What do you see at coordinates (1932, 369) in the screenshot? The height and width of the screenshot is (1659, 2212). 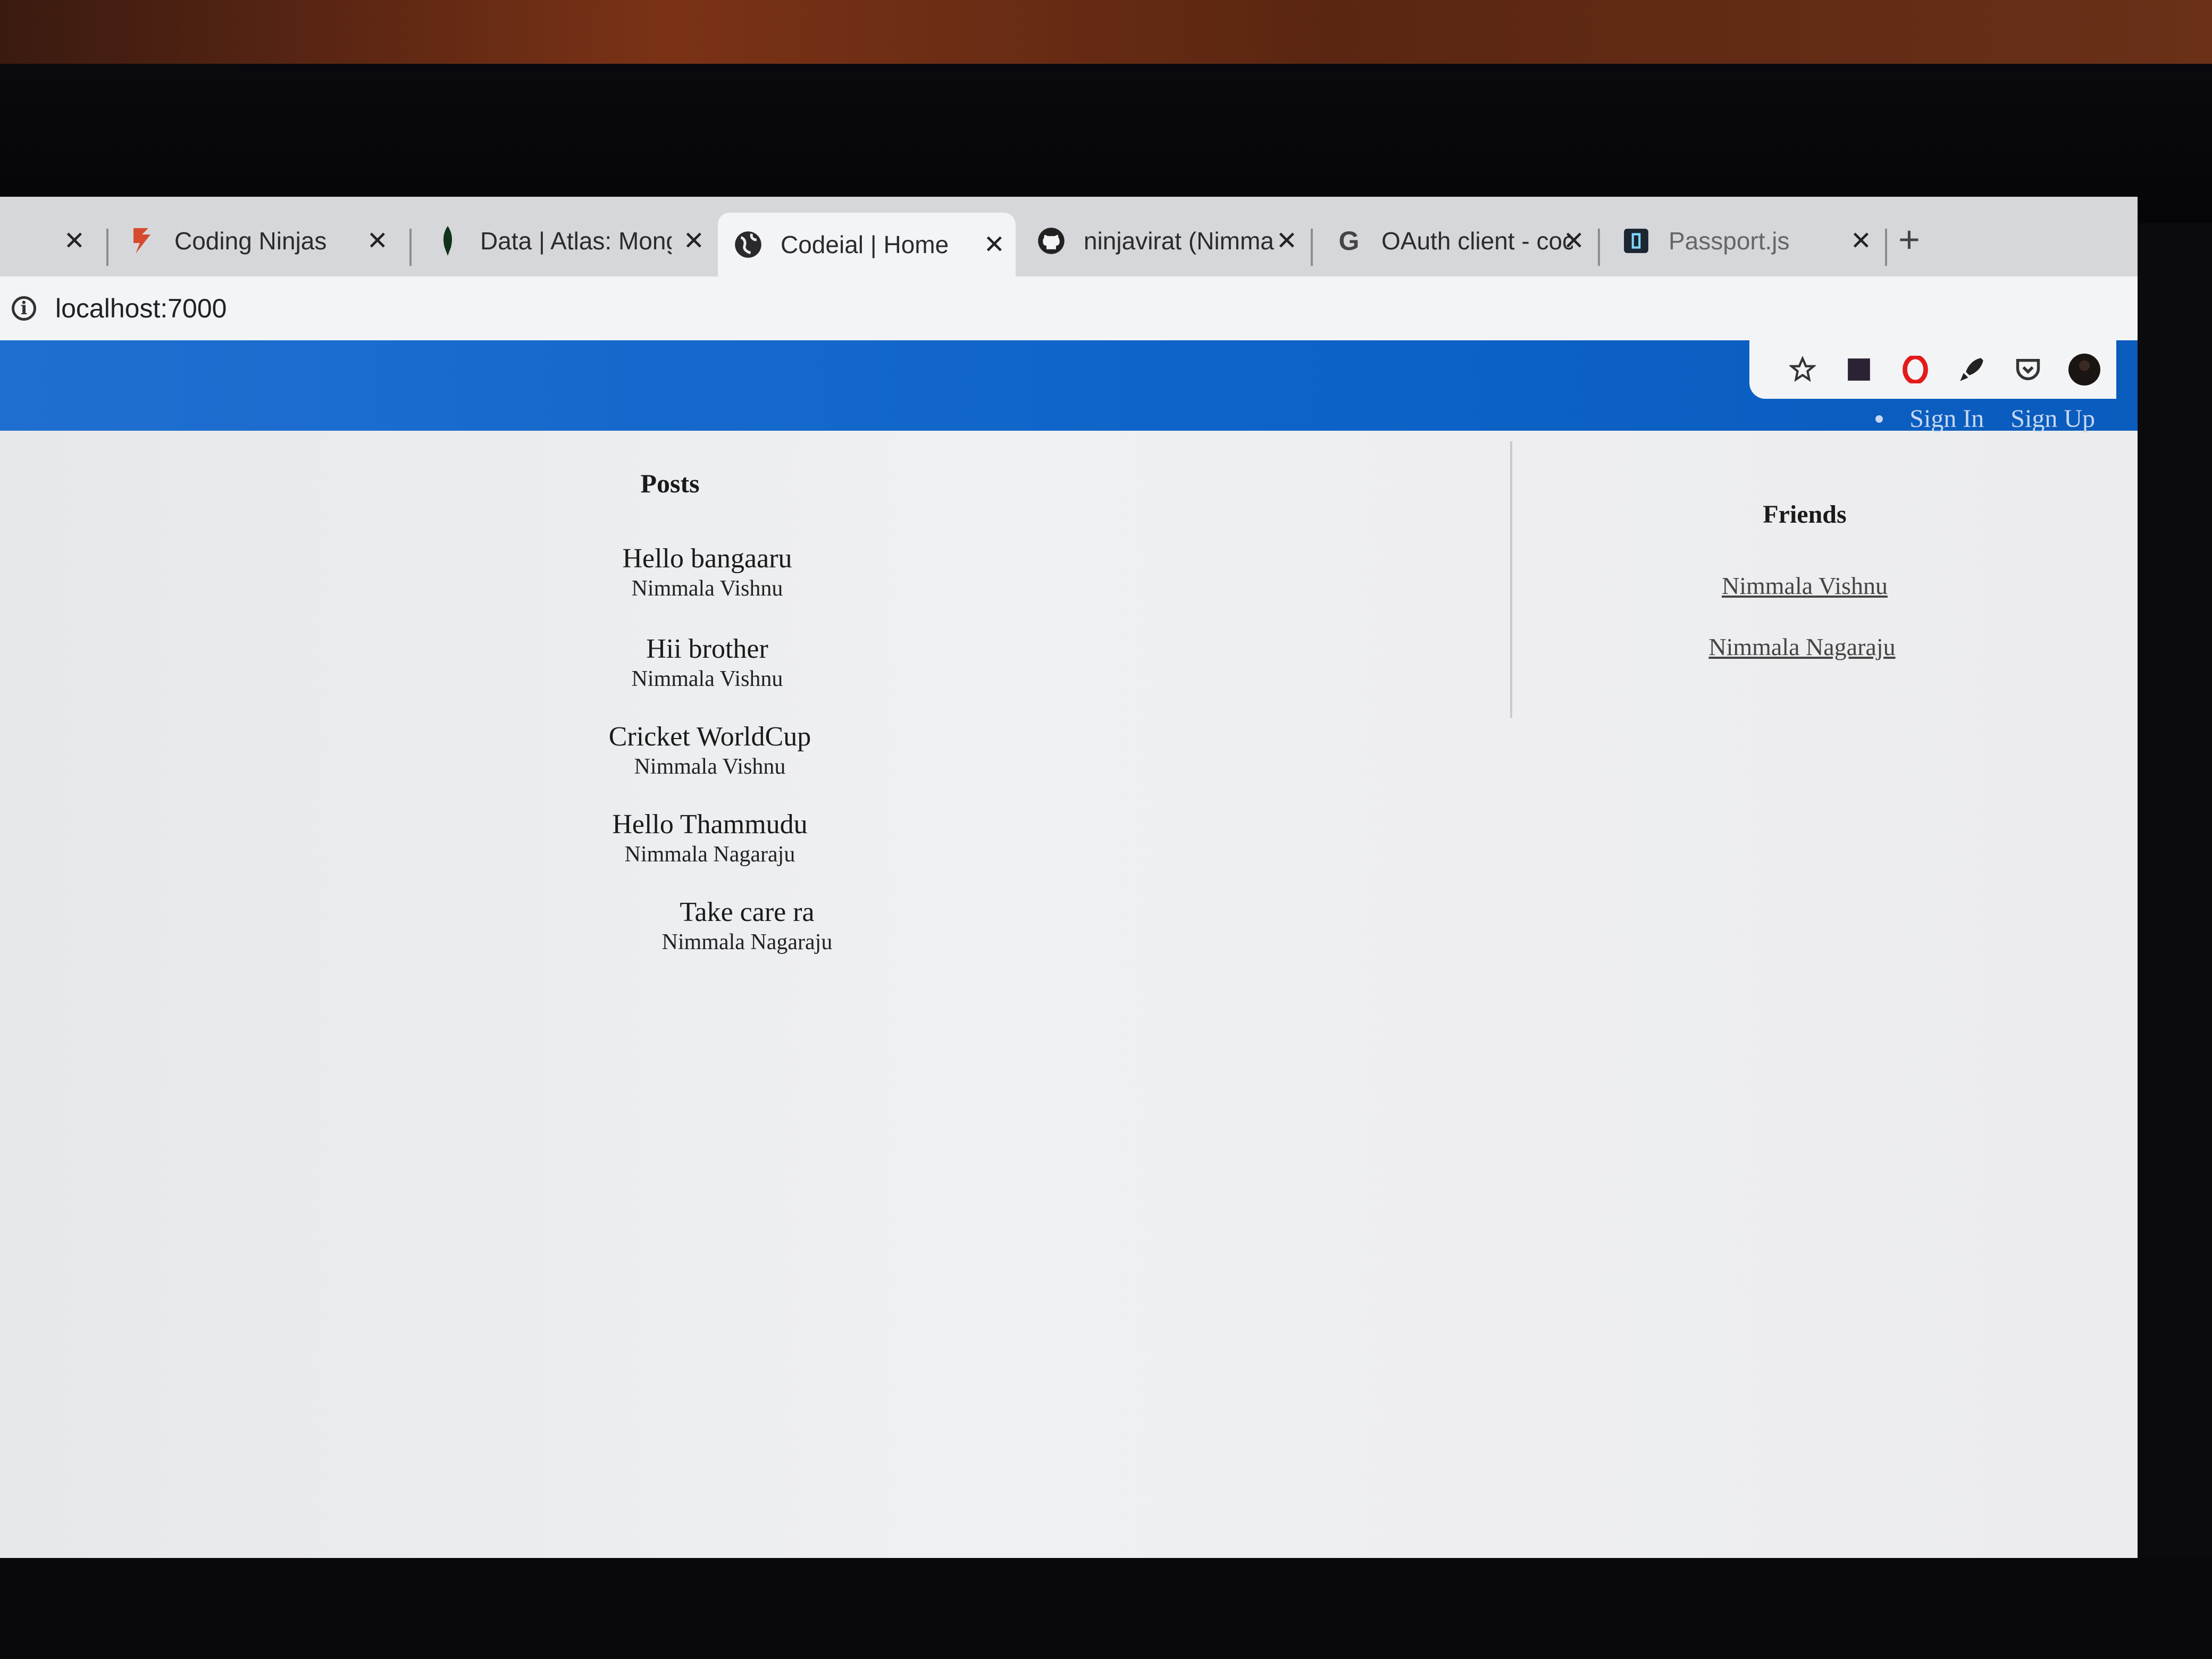 I see `browser-toolbar-icons` at bounding box center [1932, 369].